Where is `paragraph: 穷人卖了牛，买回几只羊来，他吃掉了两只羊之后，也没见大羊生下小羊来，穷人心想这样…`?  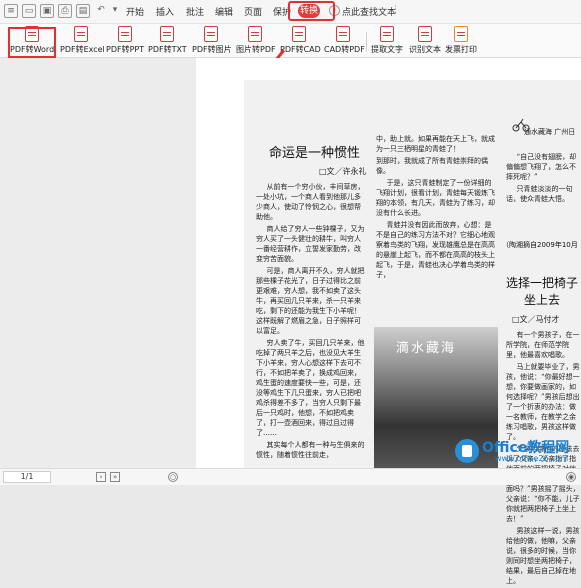
paragraph: 穷人卖了牛，买回几只羊来，他吃掉了两只羊之后，也没见大羊生下小羊来，穷人心想这样… is located at coordinates (310, 388).